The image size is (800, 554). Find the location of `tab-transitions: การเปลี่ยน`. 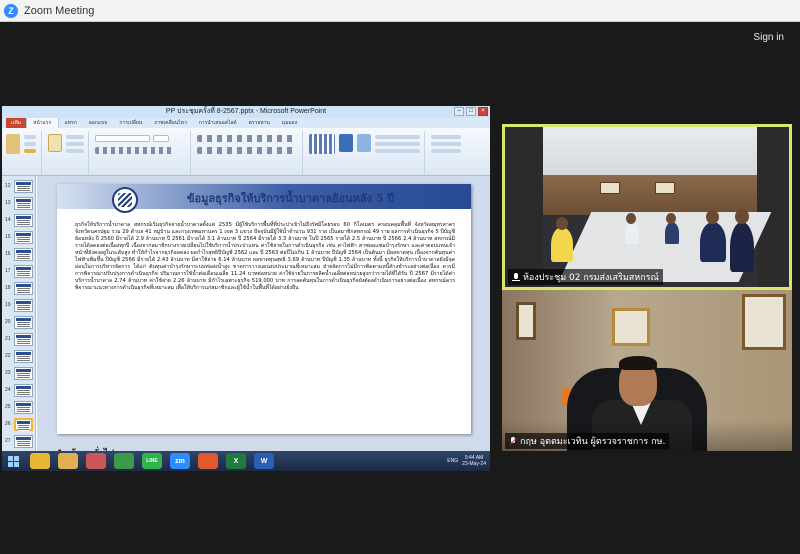

tab-transitions: การเปลี่ยน is located at coordinates (131, 123).